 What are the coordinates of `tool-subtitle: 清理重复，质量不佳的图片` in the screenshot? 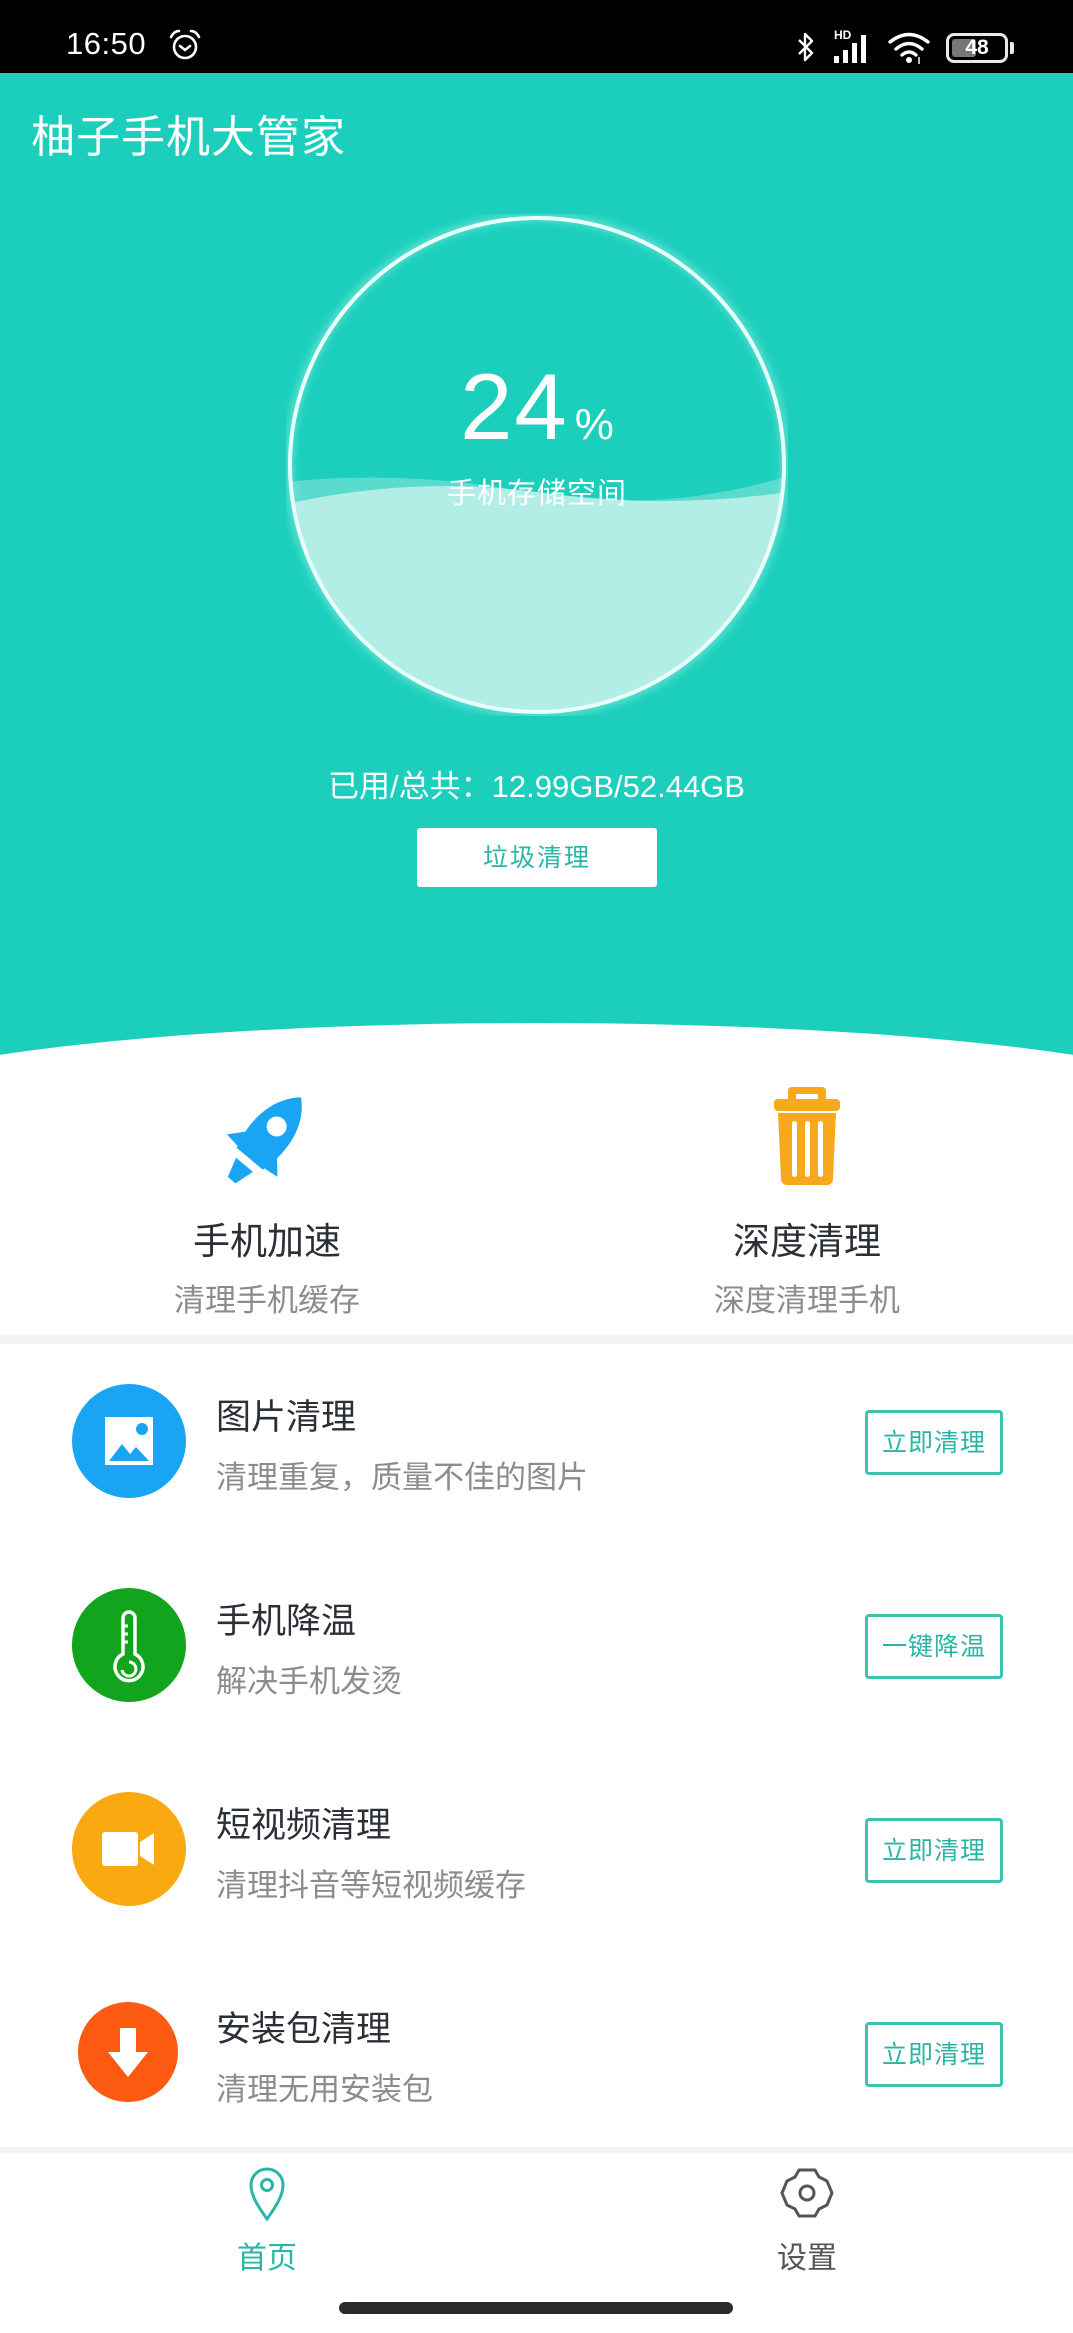 It's located at (402, 1478).